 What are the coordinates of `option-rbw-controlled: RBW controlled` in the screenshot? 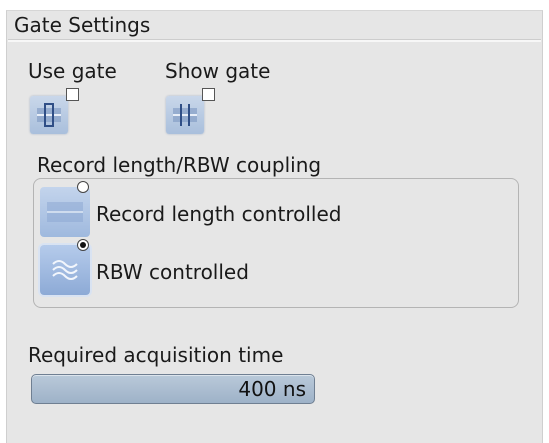 It's located at (276, 270).